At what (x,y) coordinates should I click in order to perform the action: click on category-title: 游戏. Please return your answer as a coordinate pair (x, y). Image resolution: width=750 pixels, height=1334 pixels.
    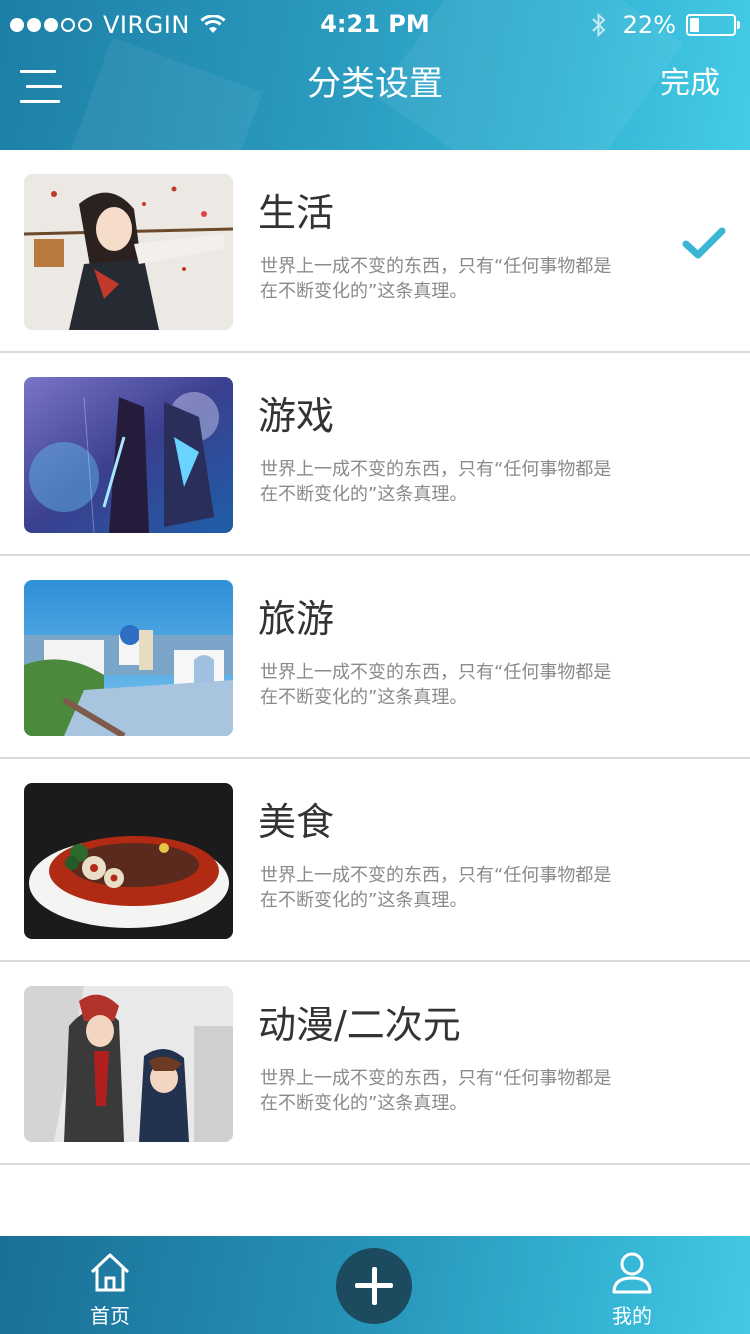
    Looking at the image, I should click on (296, 416).